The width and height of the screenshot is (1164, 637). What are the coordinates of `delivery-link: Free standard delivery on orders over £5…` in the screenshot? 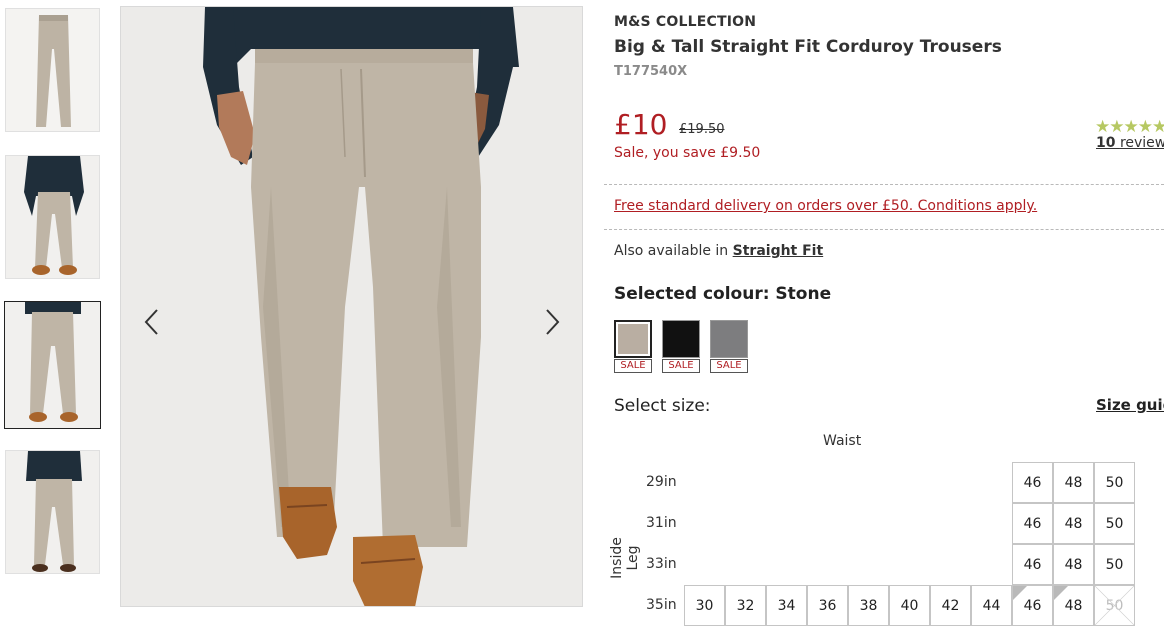 It's located at (825, 206).